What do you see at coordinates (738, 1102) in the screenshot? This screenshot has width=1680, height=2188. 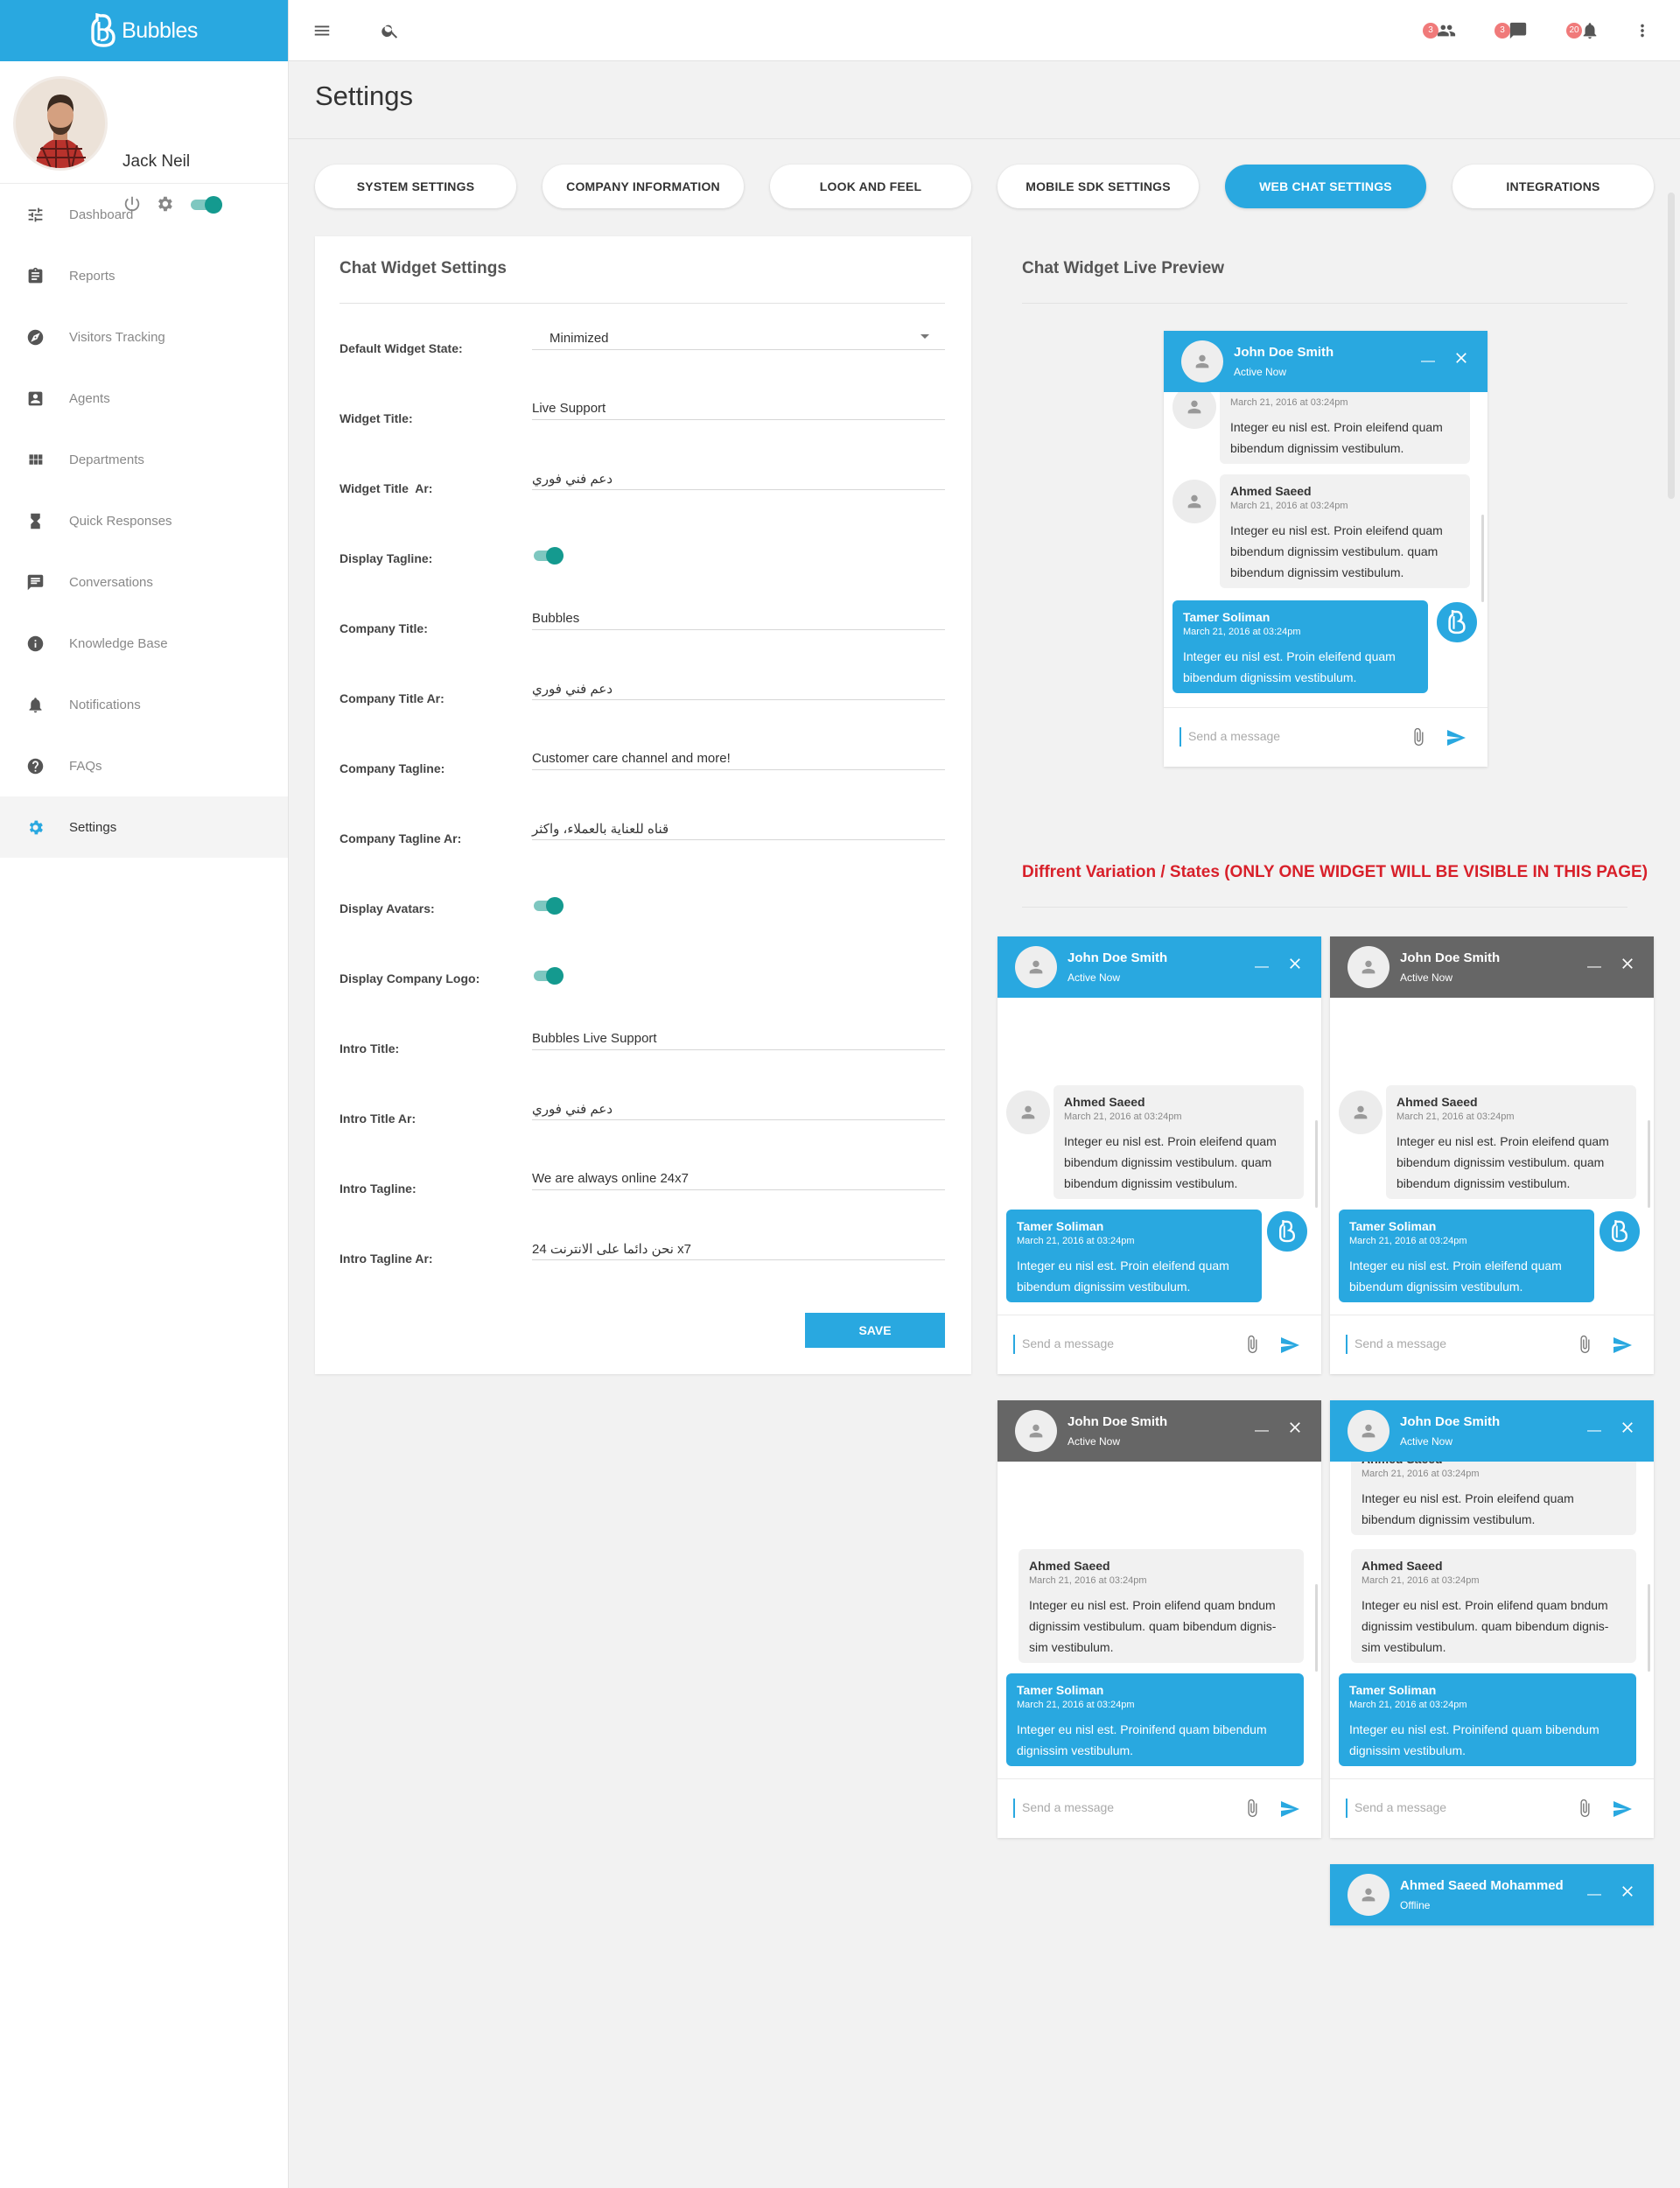 I see `intro-title-ar-input: دعم فني فوري` at bounding box center [738, 1102].